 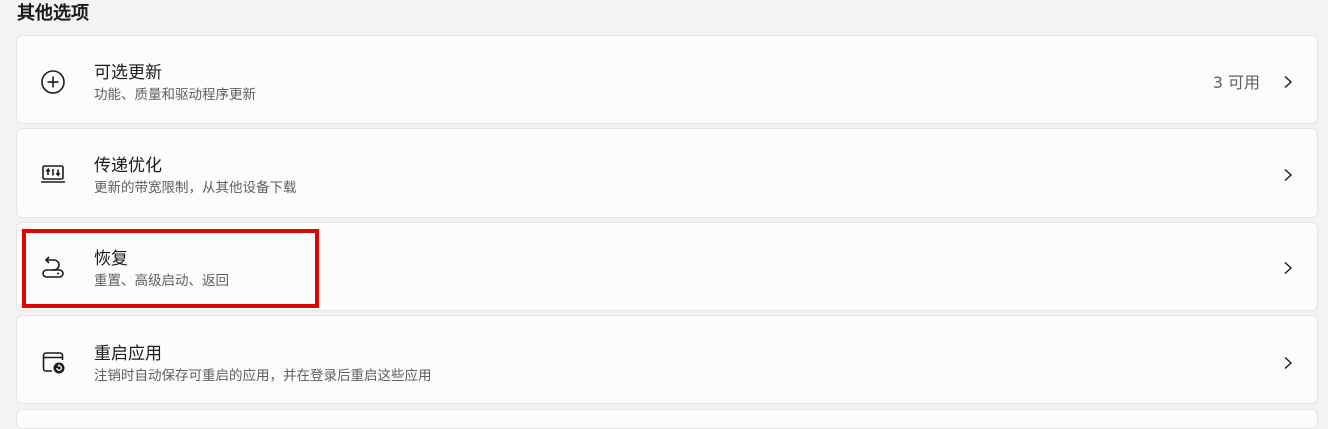 What do you see at coordinates (53, 82) in the screenshot?
I see `plus-circle-icon` at bounding box center [53, 82].